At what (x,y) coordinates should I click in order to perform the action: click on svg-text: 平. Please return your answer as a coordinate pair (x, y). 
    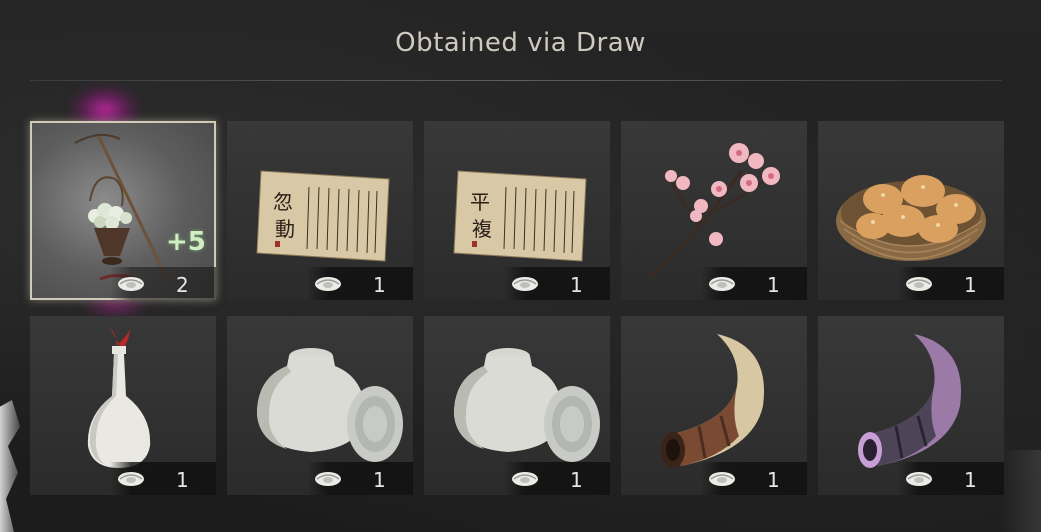
    Looking at the image, I should click on (480, 202).